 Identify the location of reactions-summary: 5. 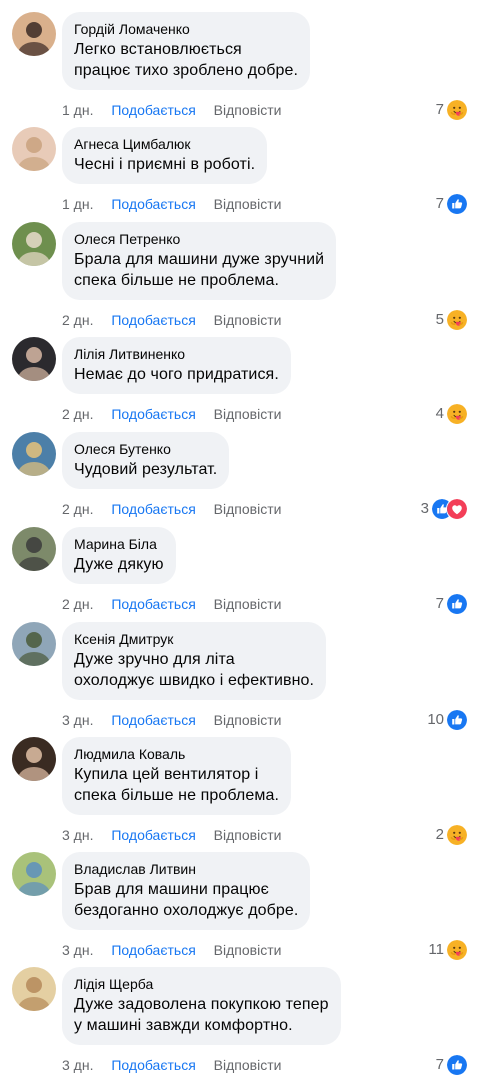
(452, 320).